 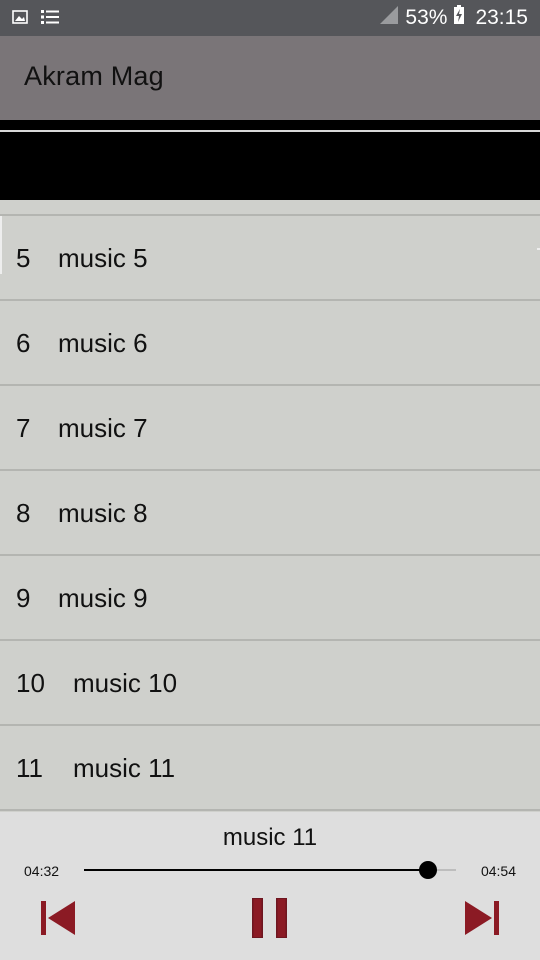 I want to click on previous-icon, so click(x=58, y=918).